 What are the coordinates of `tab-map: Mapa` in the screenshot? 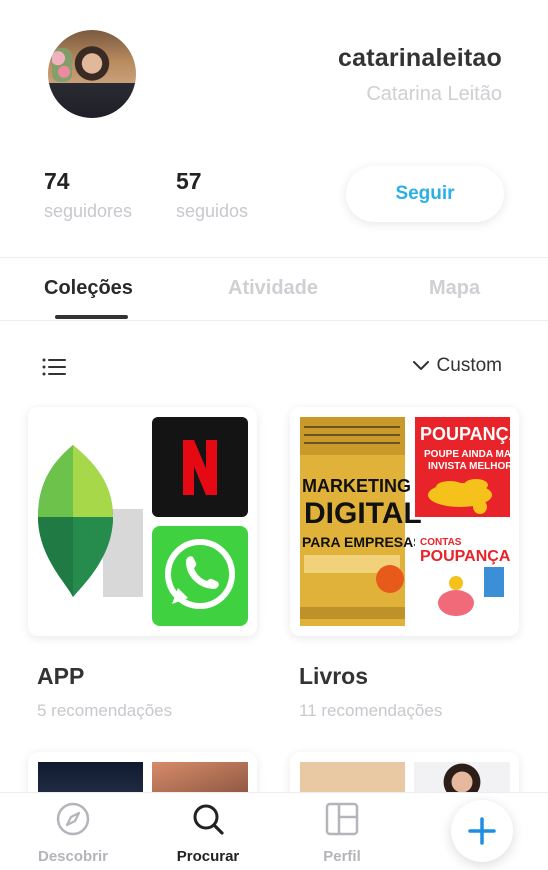 It's located at (454, 288).